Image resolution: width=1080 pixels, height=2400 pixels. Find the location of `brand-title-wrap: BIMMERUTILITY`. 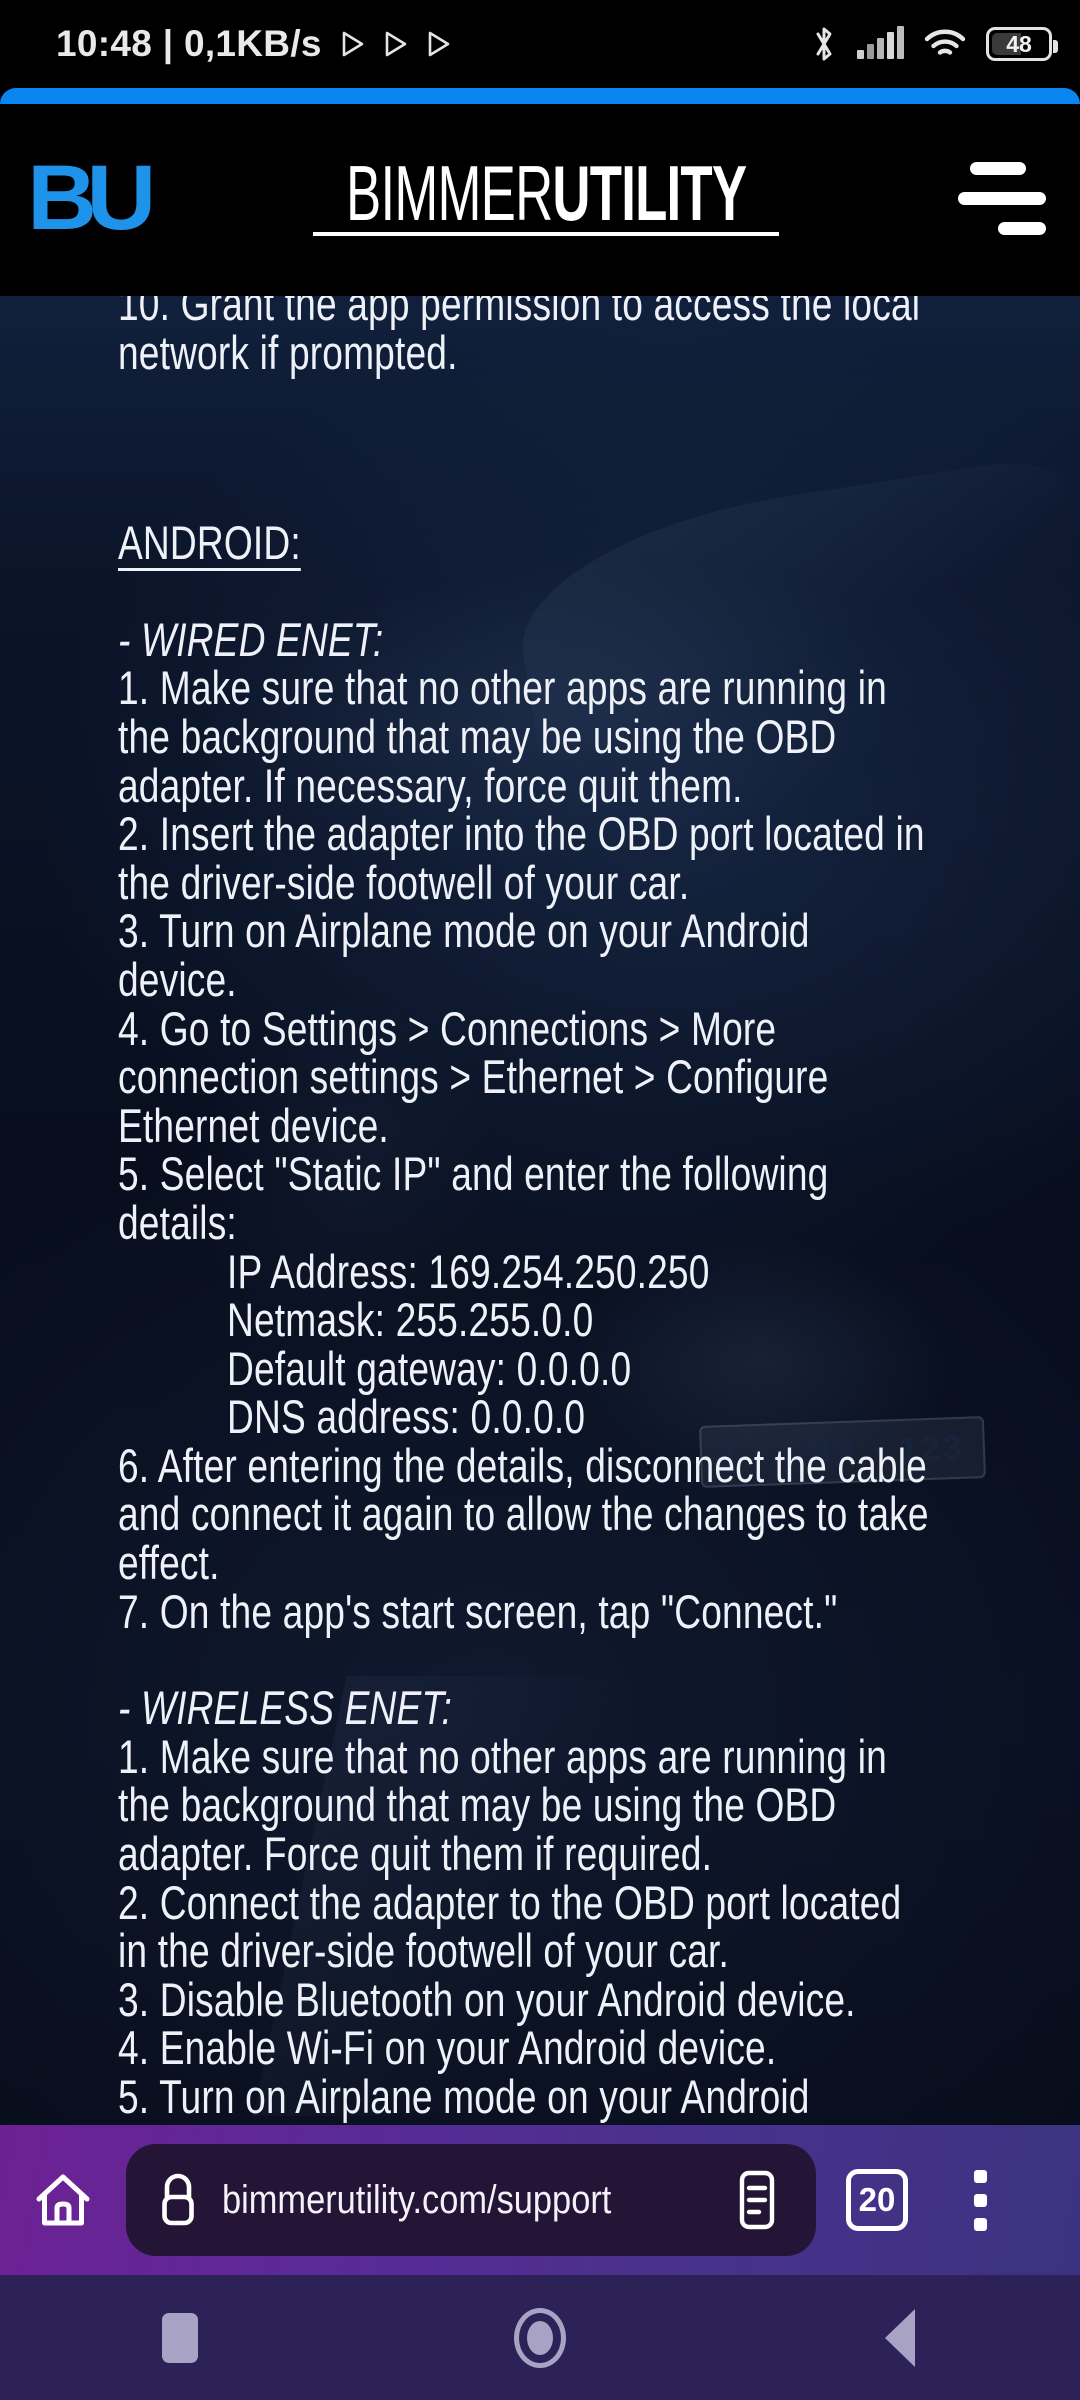

brand-title-wrap: BIMMERUTILITY is located at coordinates (546, 195).